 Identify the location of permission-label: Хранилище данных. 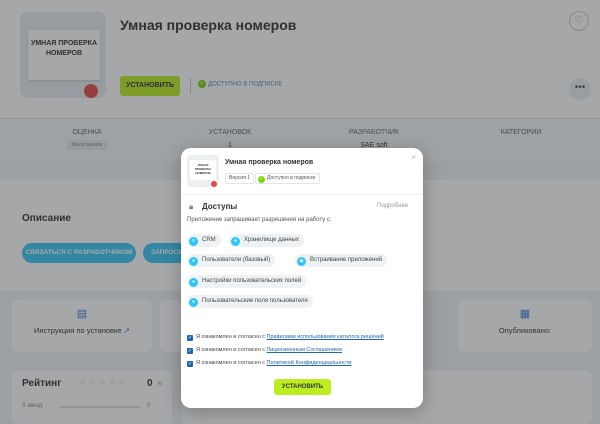
(271, 240).